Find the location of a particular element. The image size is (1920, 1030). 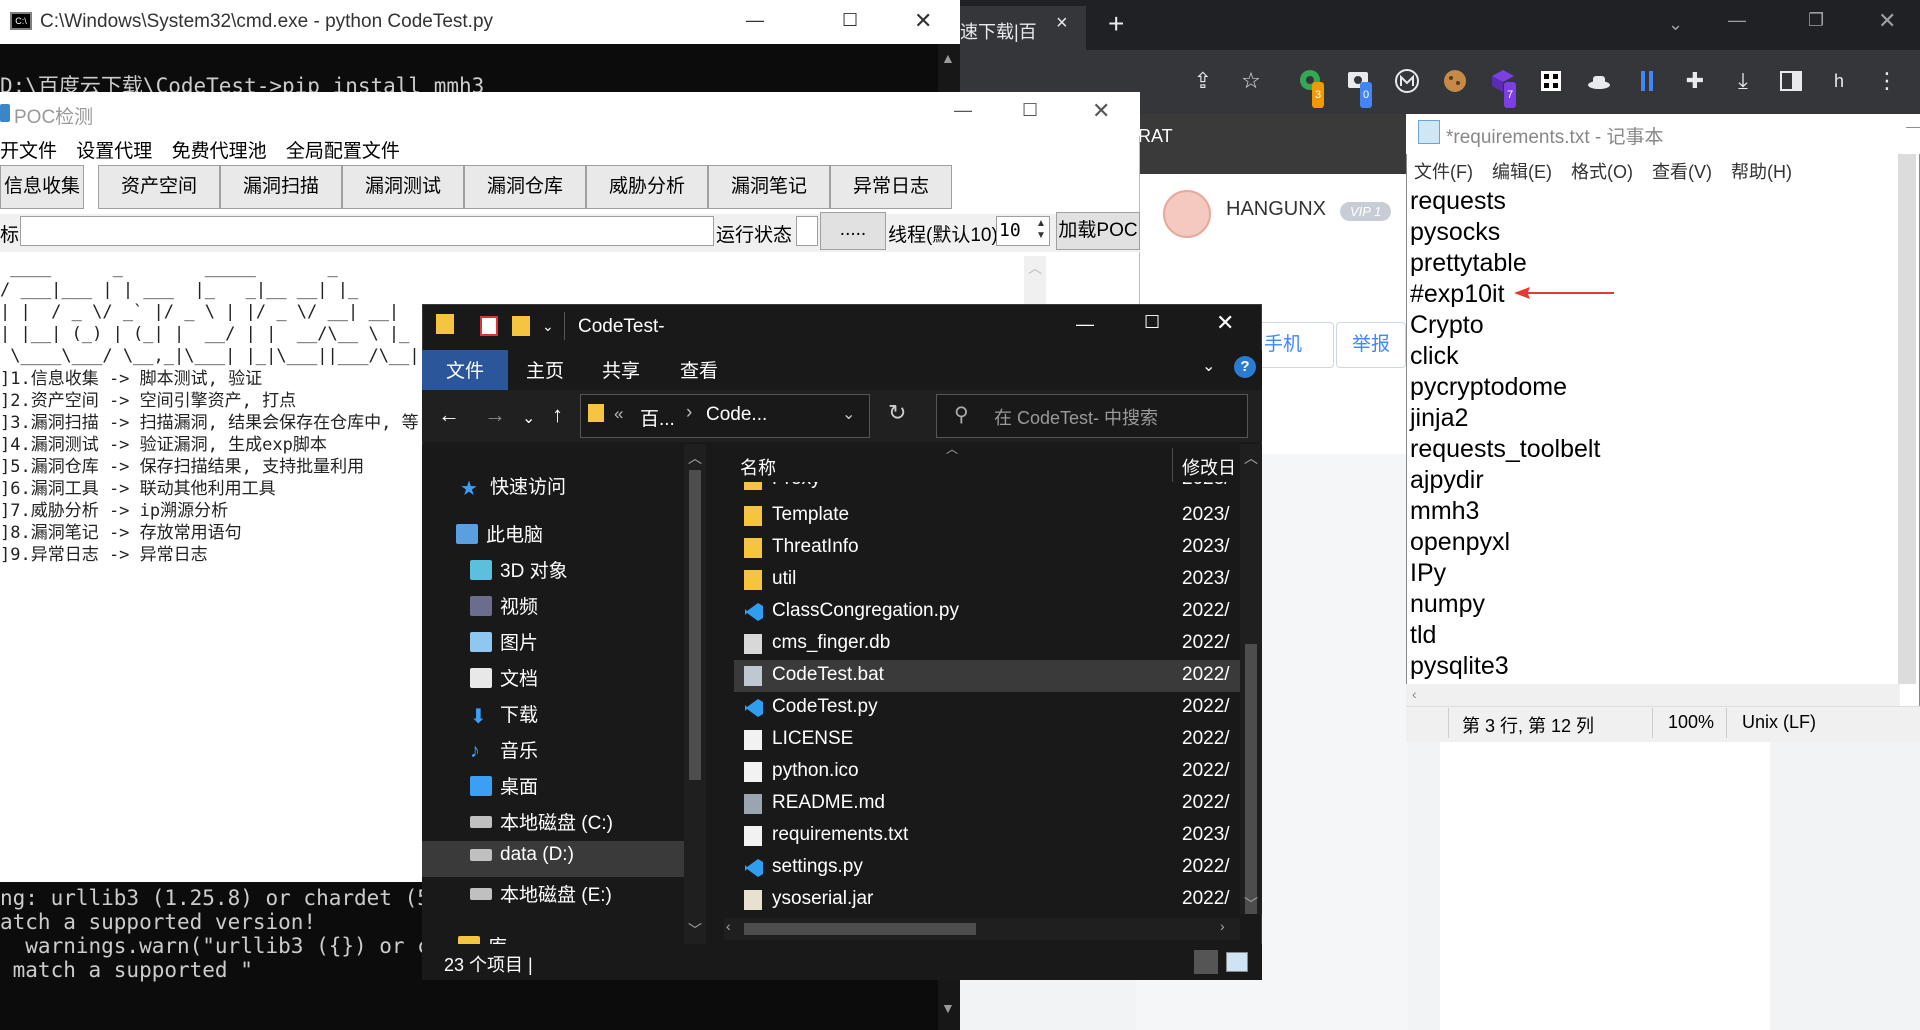

table-row: settings.py 2022/ is located at coordinates (987, 868).